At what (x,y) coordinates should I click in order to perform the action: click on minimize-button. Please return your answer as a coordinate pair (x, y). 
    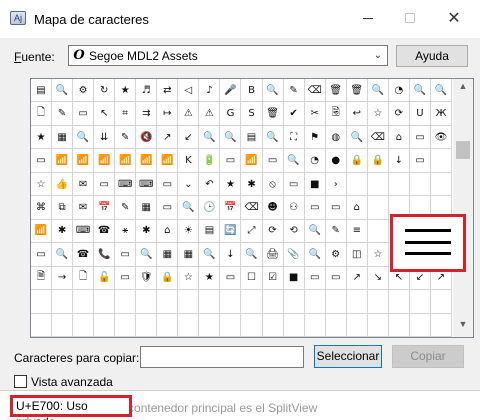
    Looking at the image, I should click on (368, 18).